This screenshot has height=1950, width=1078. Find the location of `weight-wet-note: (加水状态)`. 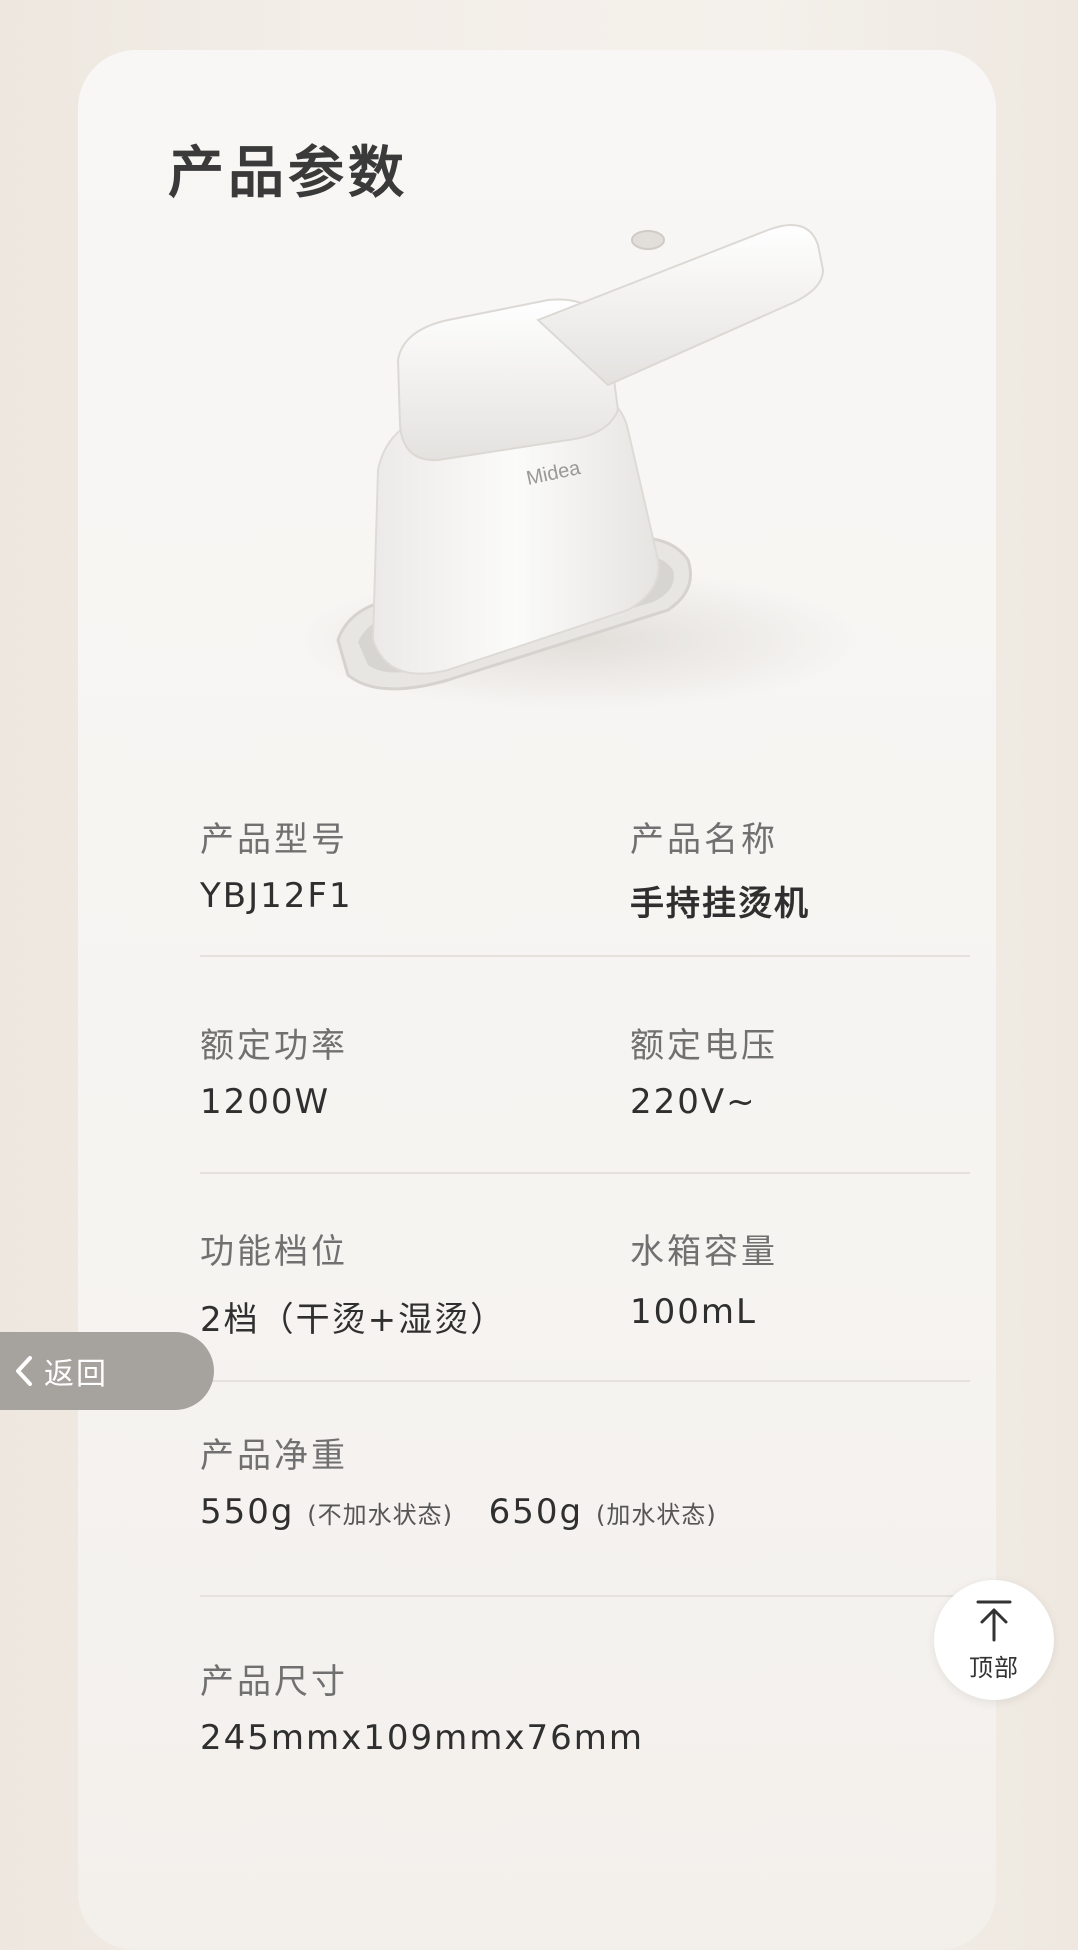

weight-wet-note: (加水状态) is located at coordinates (656, 1515).